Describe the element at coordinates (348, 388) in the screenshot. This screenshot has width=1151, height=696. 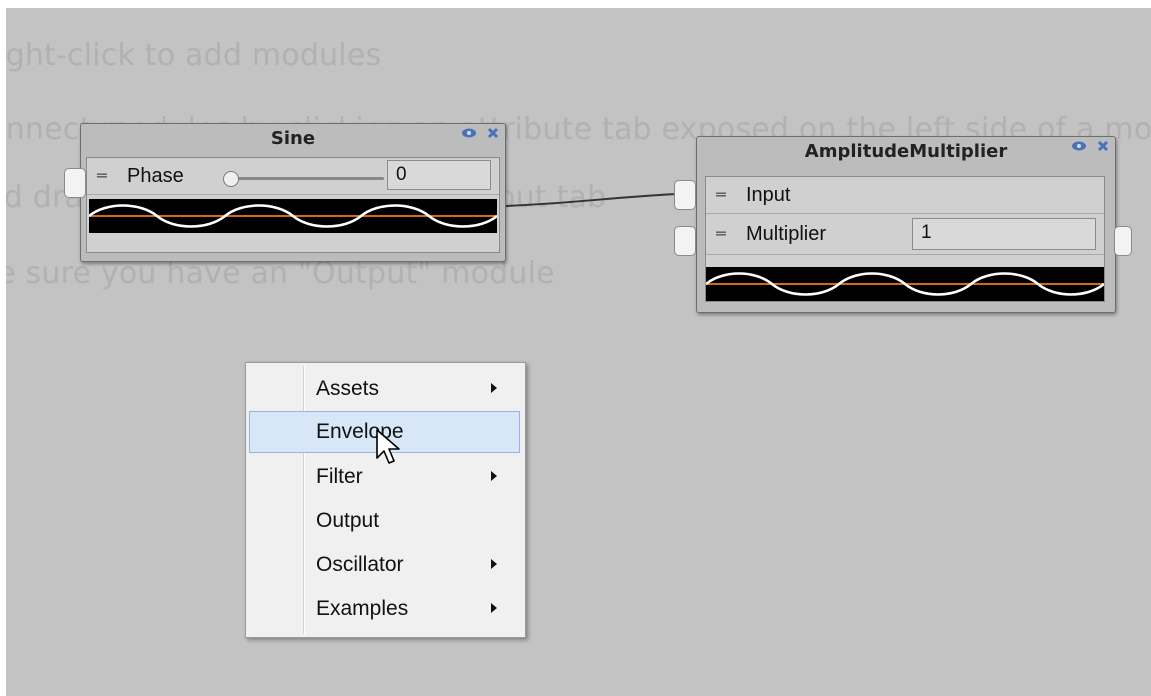
I see `menu-item-label: Assets` at that location.